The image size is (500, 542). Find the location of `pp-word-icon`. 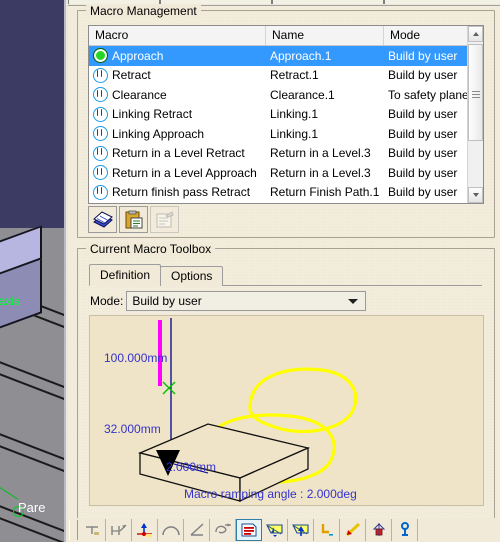

pp-word-icon is located at coordinates (249, 530).